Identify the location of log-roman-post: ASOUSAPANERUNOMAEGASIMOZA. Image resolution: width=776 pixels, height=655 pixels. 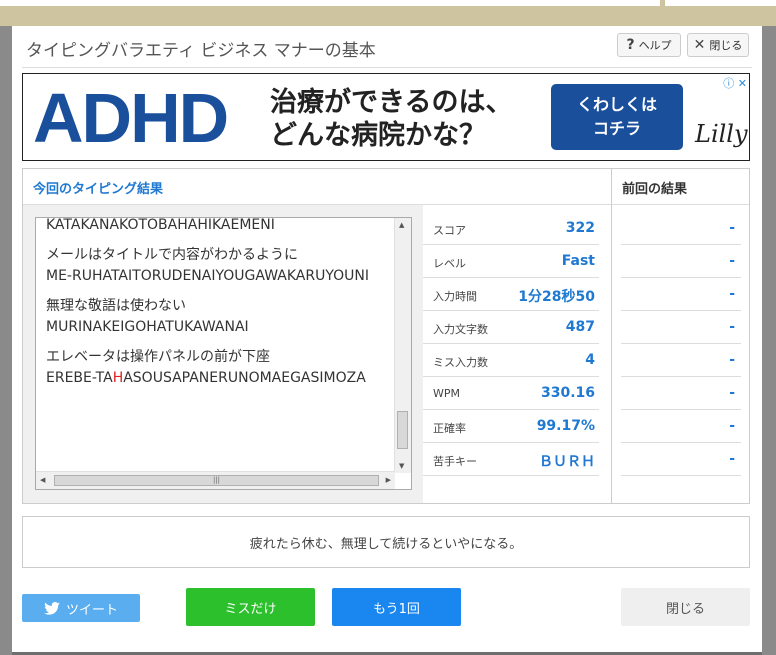
(244, 378).